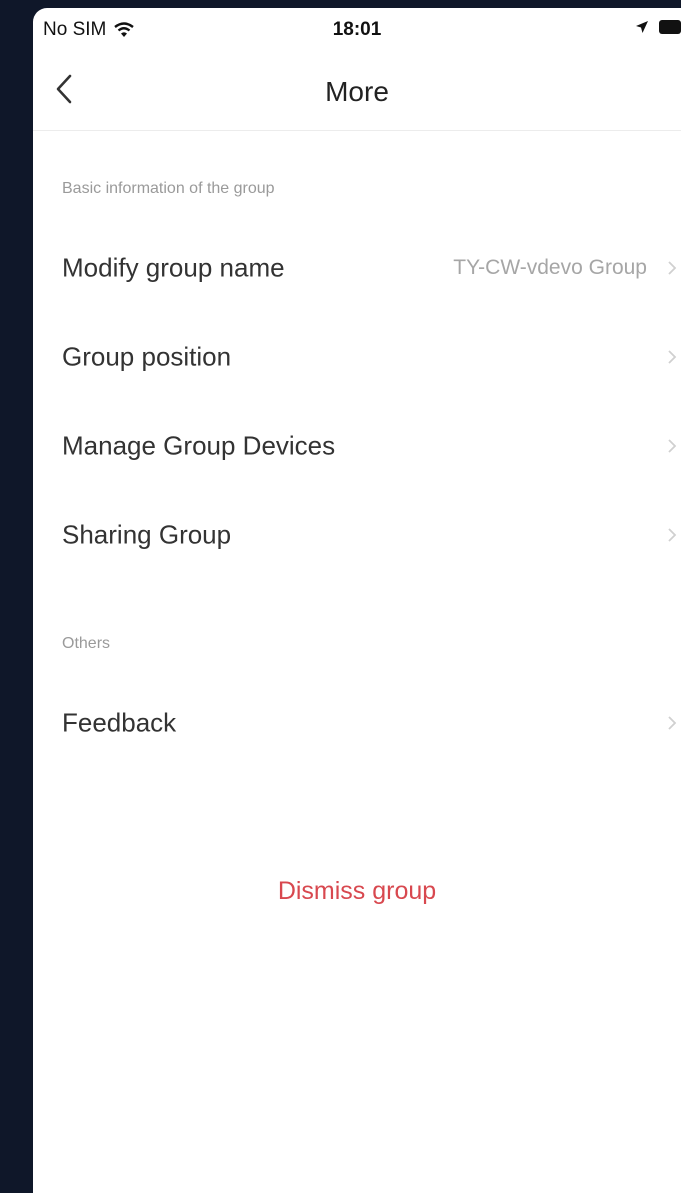  I want to click on page-title: More, so click(357, 91).